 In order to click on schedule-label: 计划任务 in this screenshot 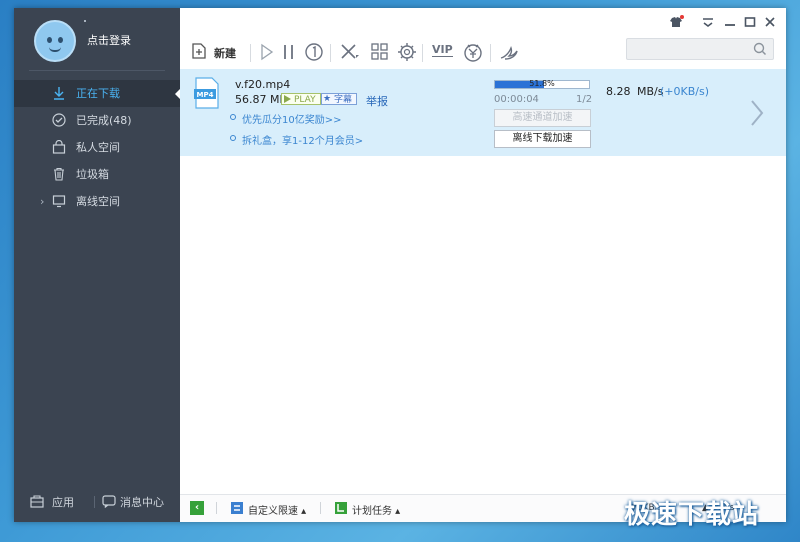, I will do `click(372, 511)`.